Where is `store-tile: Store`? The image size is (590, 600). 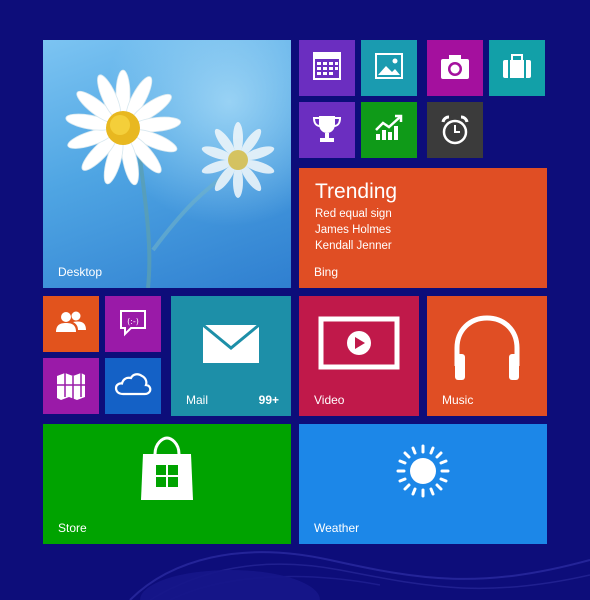
store-tile: Store is located at coordinates (167, 484).